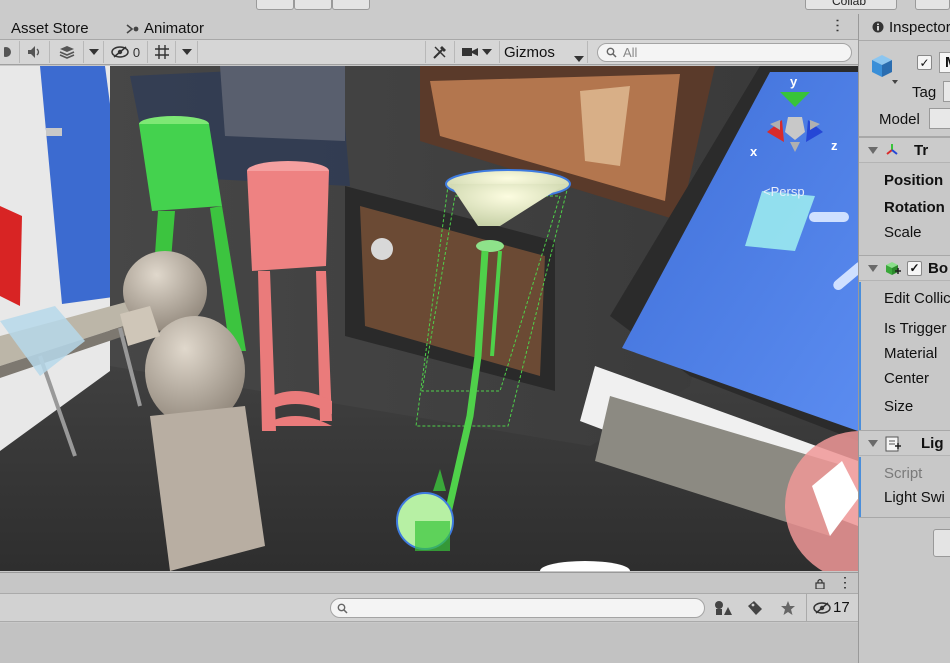 This screenshot has width=950, height=663. Describe the element at coordinates (429, 27) in the screenshot. I see `scene-tab-bar: Asset Store Animator ⋯` at that location.